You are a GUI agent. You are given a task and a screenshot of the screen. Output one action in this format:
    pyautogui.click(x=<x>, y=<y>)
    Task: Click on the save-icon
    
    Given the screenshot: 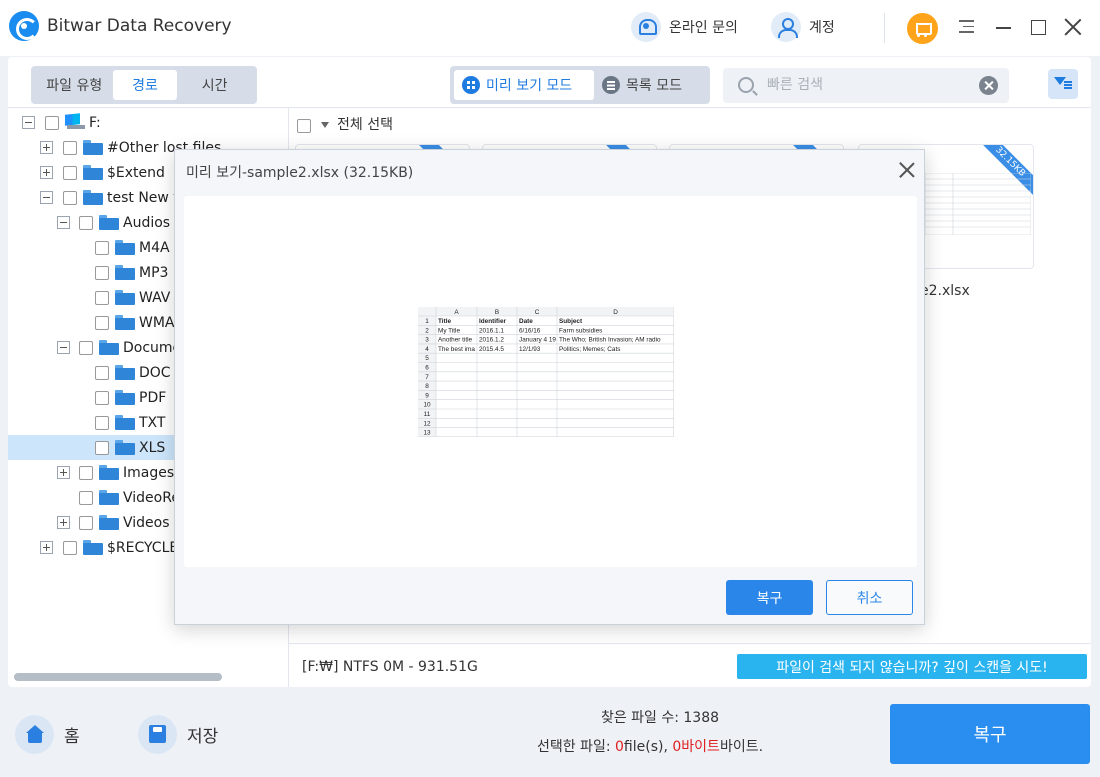 What is the action you would take?
    pyautogui.click(x=157, y=734)
    